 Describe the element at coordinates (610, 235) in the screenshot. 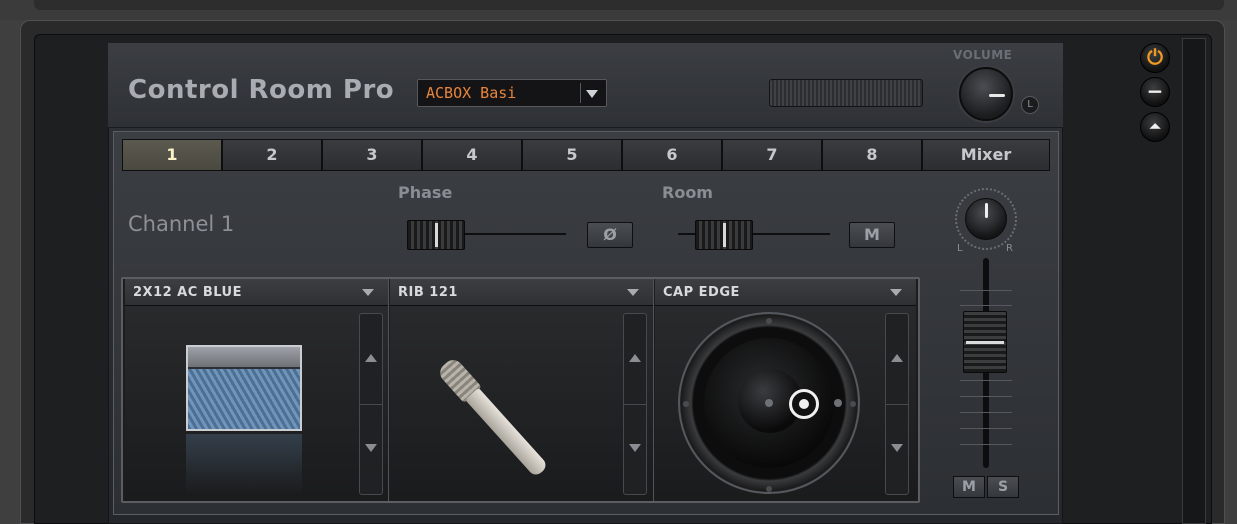

I see `phase-invert-button: Ø` at that location.